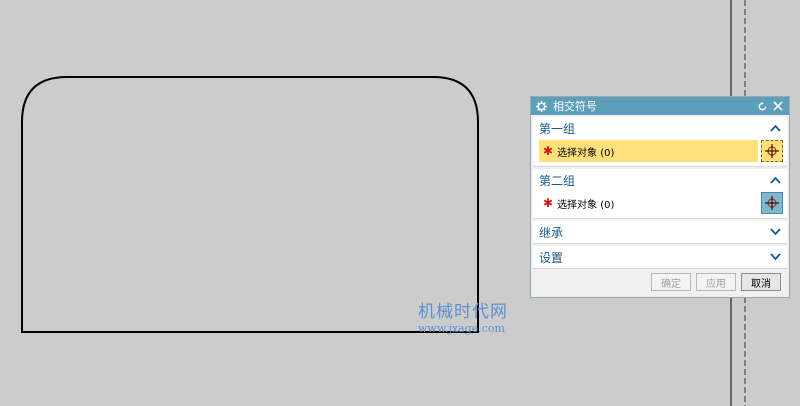  What do you see at coordinates (551, 232) in the screenshot?
I see `section-label: 继承` at bounding box center [551, 232].